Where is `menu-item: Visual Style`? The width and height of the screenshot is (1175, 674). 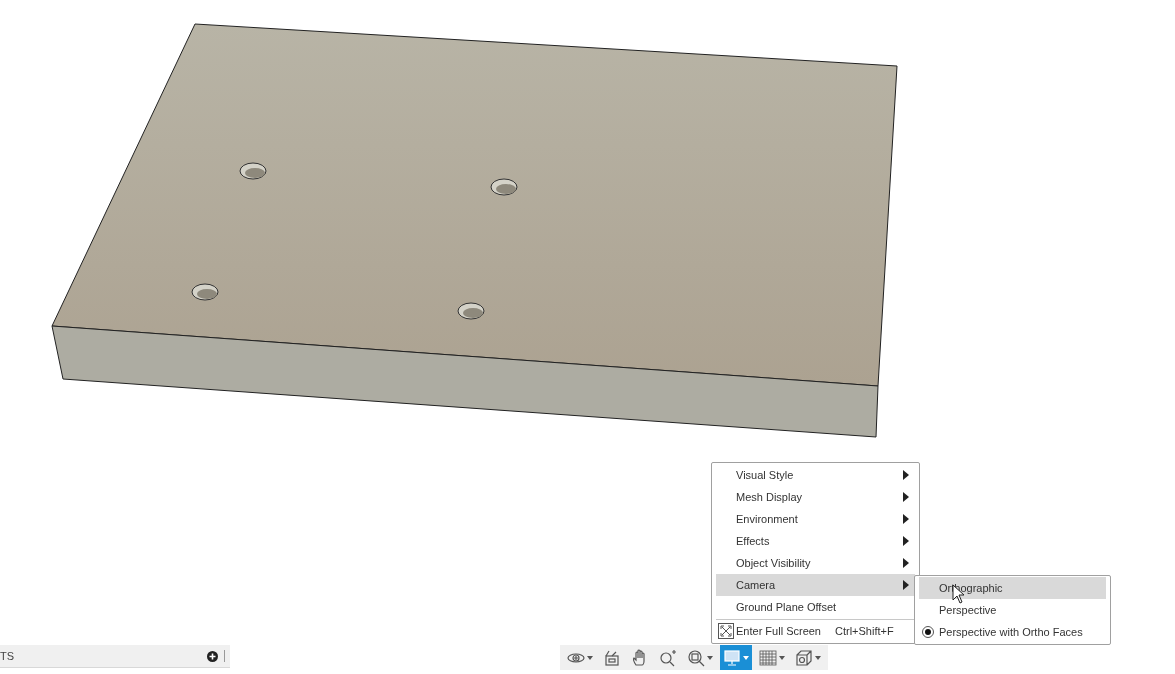
menu-item: Visual Style is located at coordinates (815, 475).